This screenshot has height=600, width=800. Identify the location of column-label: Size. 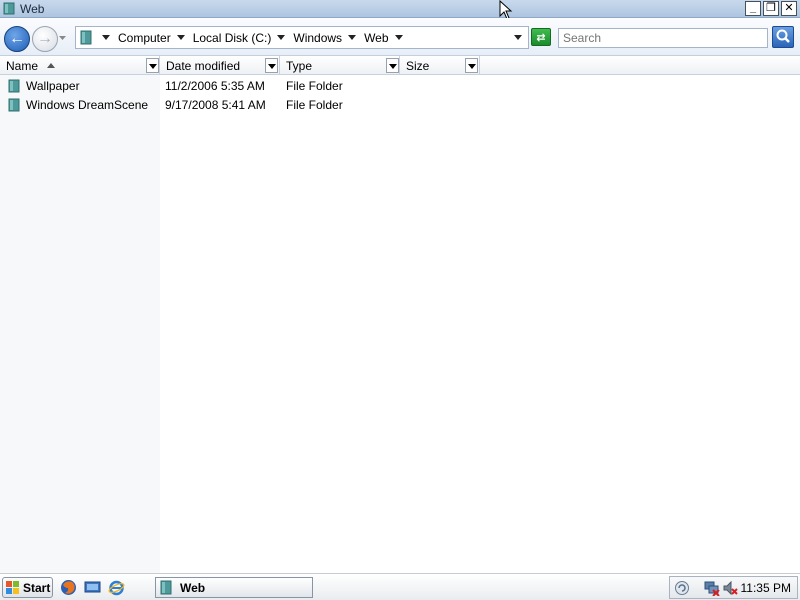
(418, 65).